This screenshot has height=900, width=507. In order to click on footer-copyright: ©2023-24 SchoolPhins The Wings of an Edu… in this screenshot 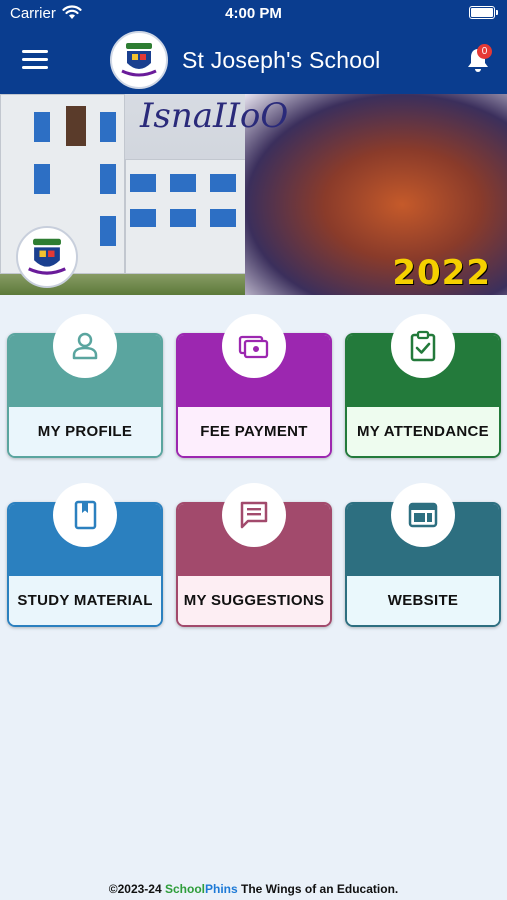, I will do `click(253, 889)`.